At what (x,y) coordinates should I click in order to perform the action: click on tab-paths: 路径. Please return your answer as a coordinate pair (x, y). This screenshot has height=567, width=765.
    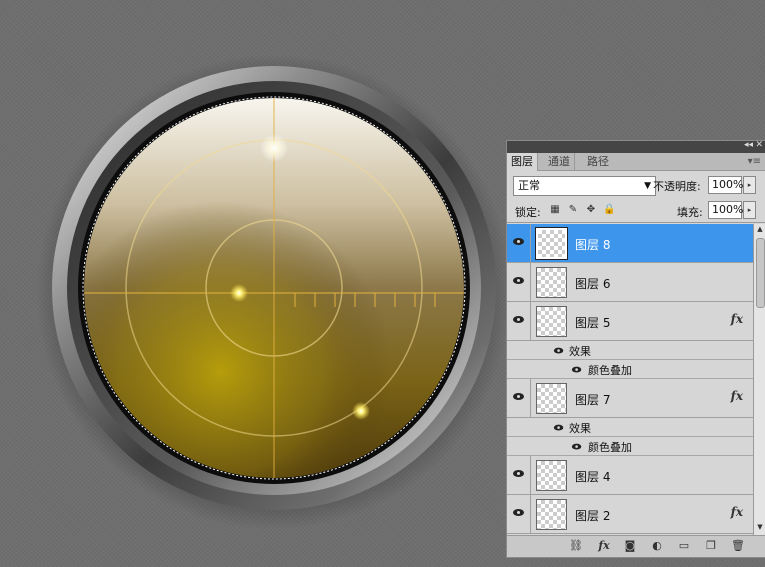
    Looking at the image, I should click on (598, 162).